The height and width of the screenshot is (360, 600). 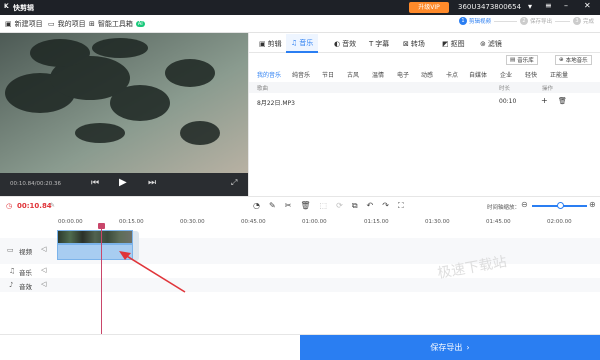 I want to click on category-light: 轻快, so click(x=531, y=74).